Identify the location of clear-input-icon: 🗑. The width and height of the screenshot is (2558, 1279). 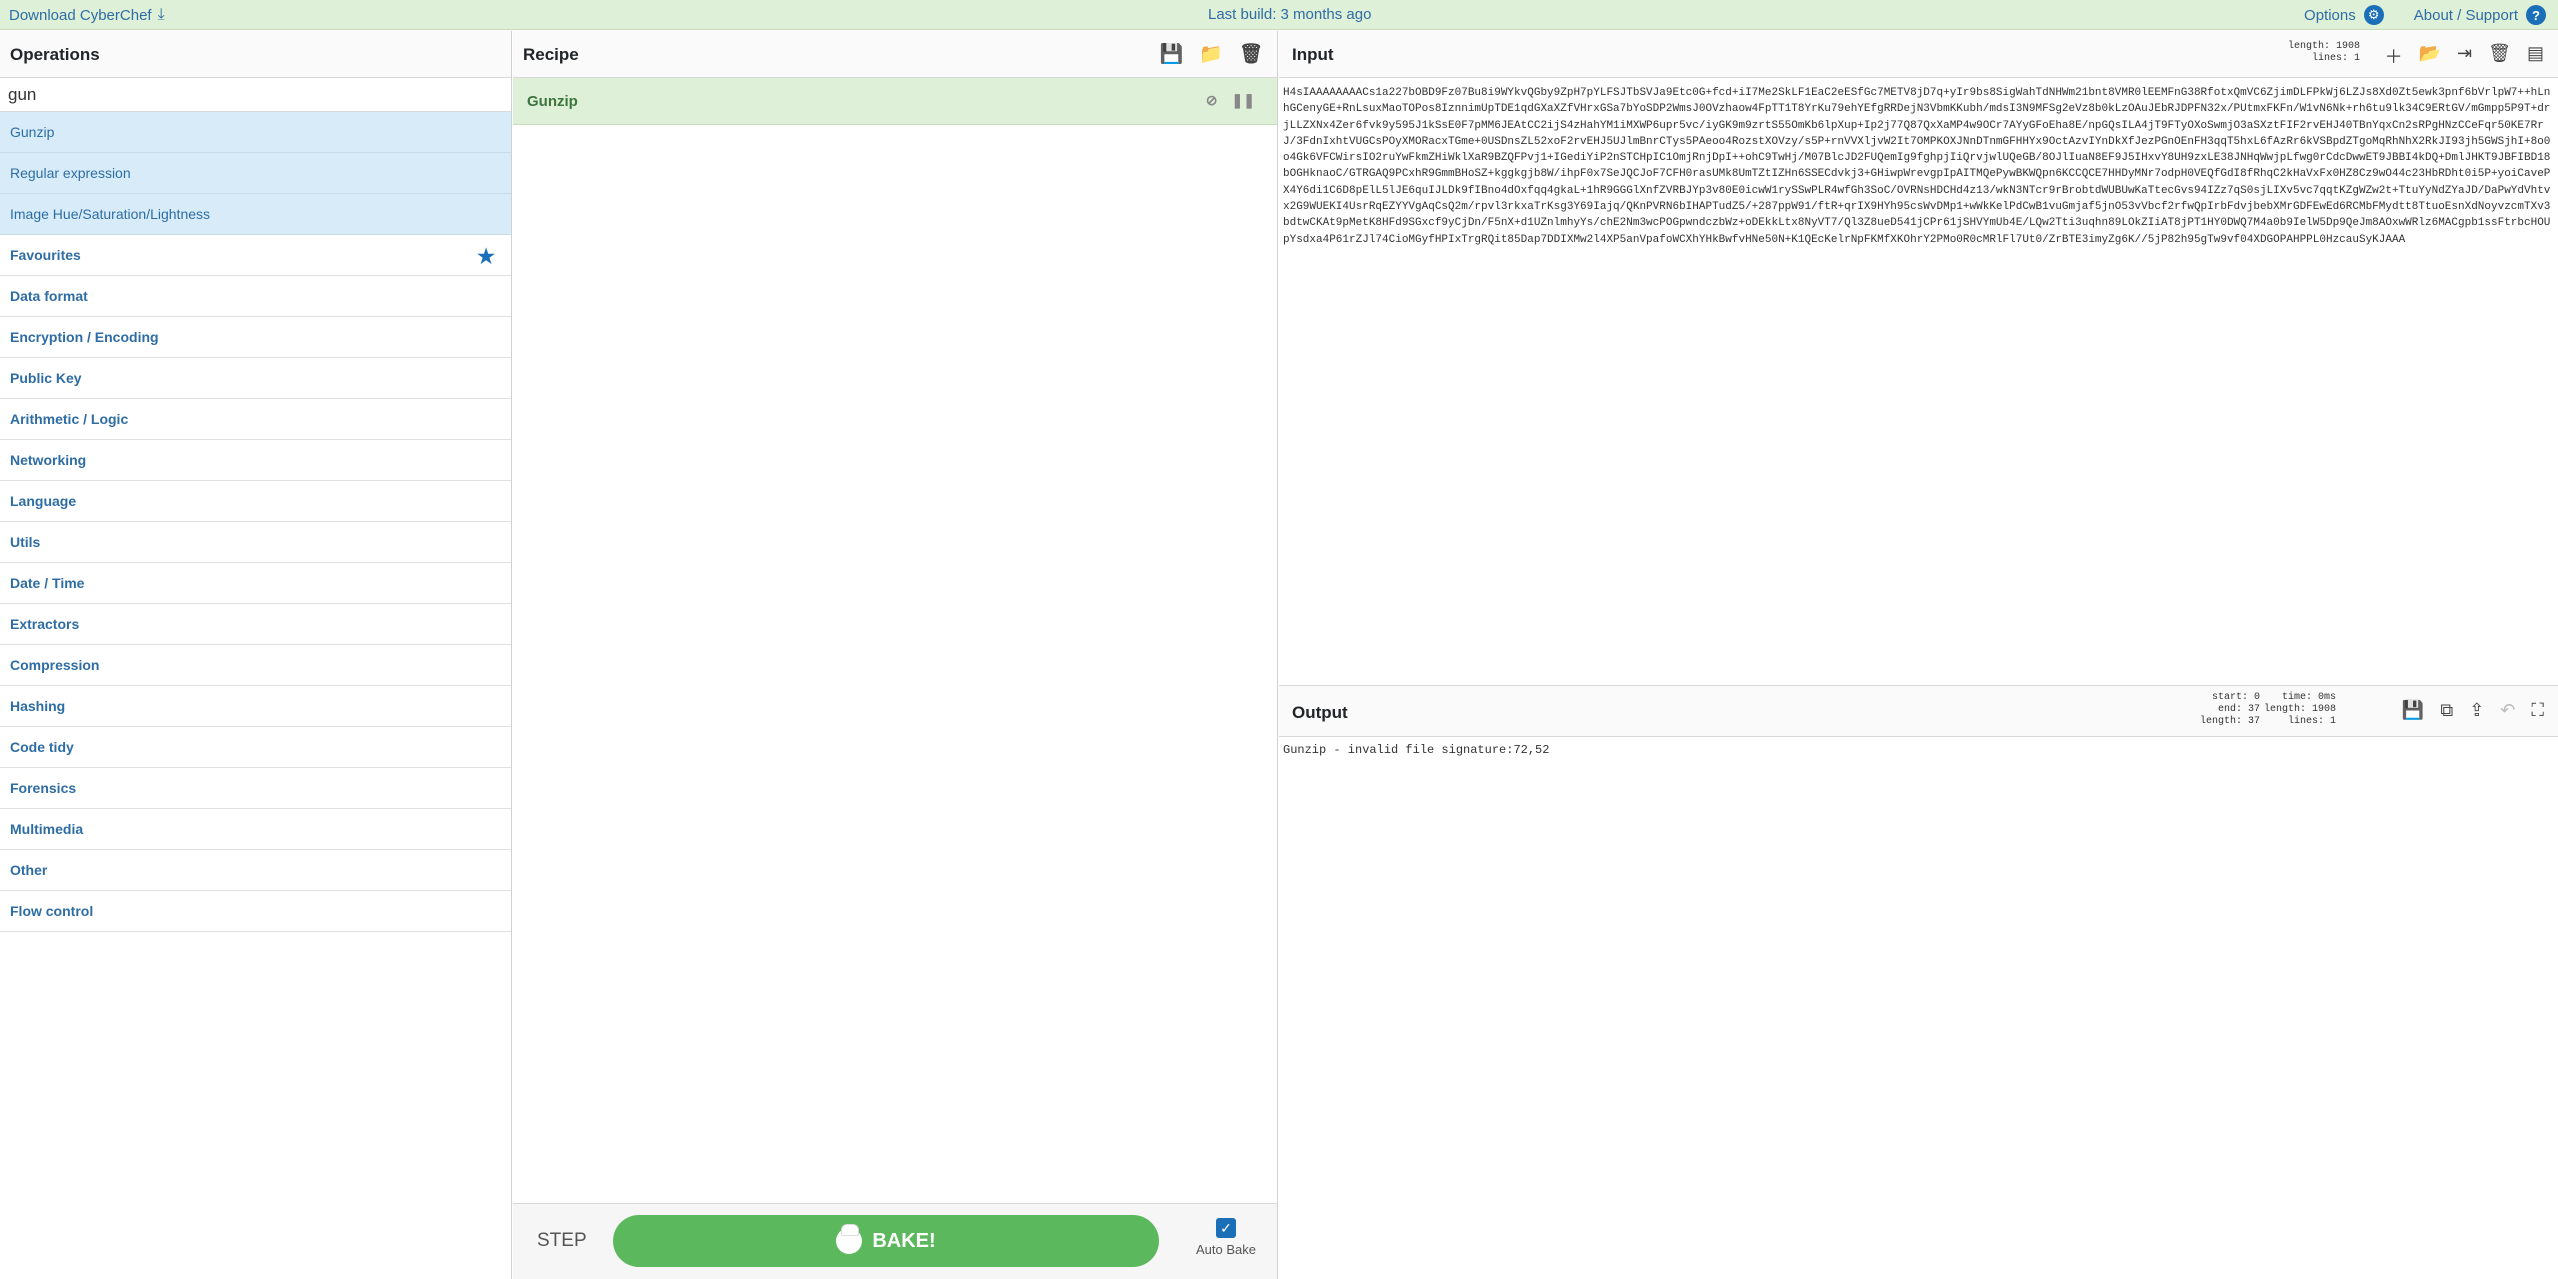
(2499, 56).